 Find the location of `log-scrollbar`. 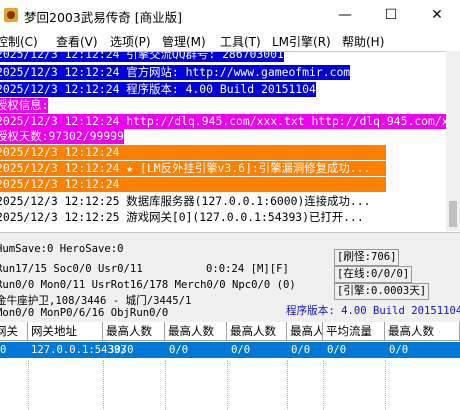

log-scrollbar is located at coordinates (453, 141).